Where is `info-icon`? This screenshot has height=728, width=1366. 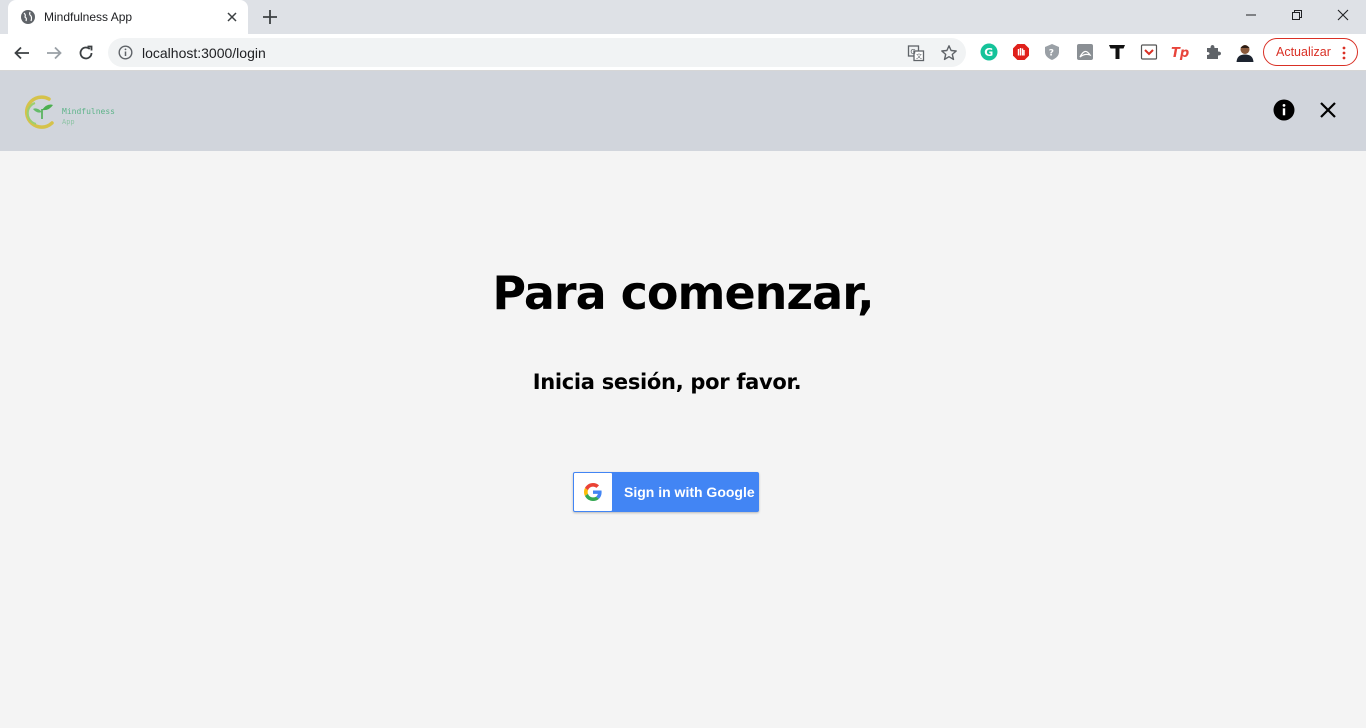
info-icon is located at coordinates (1284, 110).